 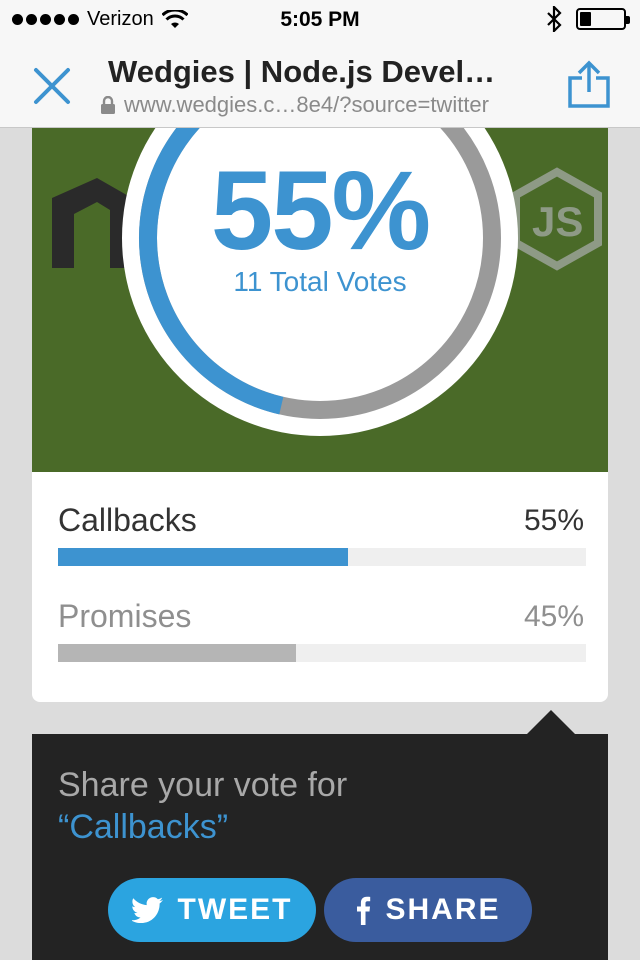 I want to click on status-bar: Verizon 5:05 PM, so click(x=320, y=20).